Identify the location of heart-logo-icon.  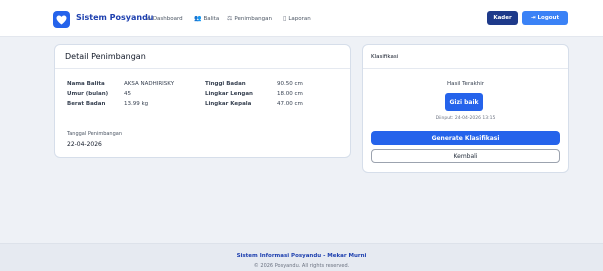
(61, 19).